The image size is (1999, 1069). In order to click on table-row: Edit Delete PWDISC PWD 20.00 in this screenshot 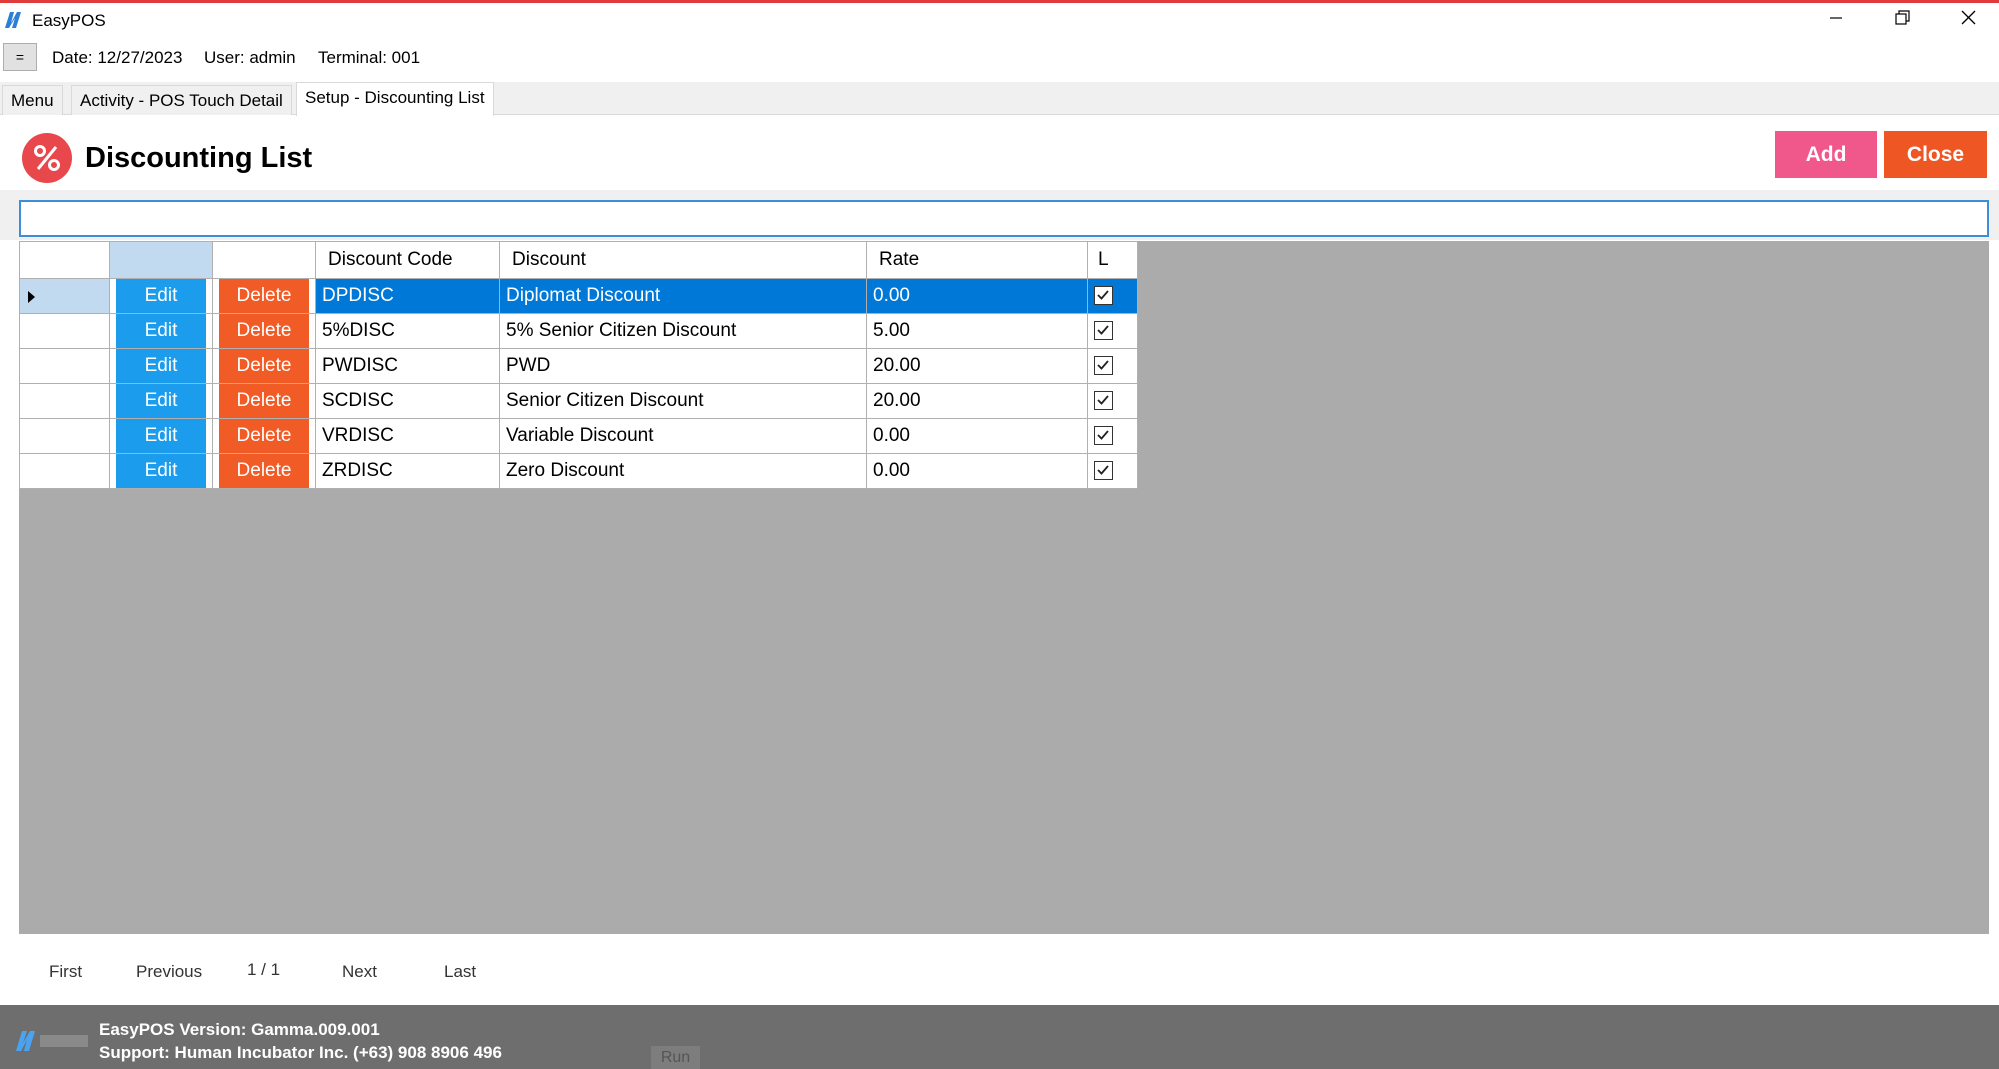, I will do `click(578, 366)`.